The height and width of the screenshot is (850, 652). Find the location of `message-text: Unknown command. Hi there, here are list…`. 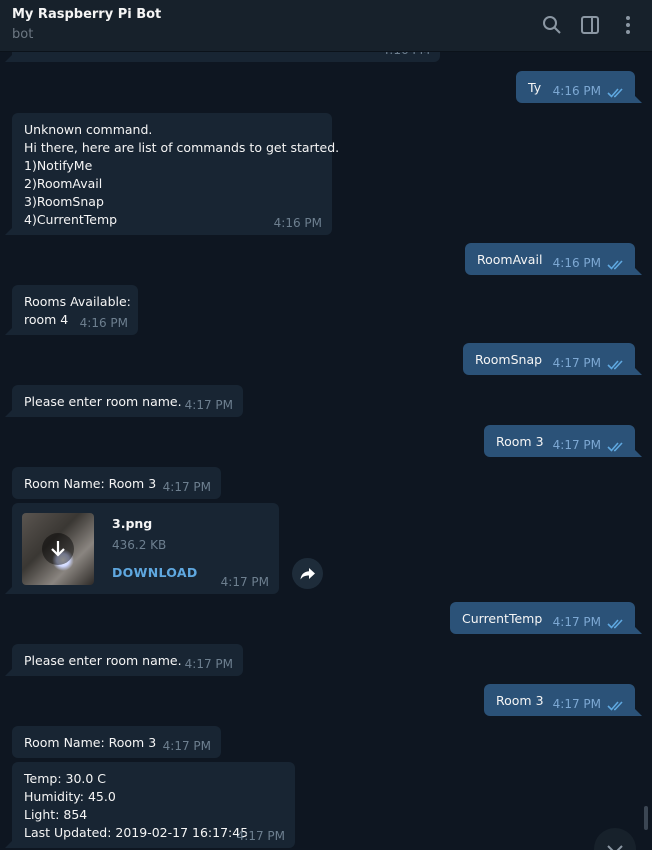

message-text: Unknown command. Hi there, here are list… is located at coordinates (182, 174).